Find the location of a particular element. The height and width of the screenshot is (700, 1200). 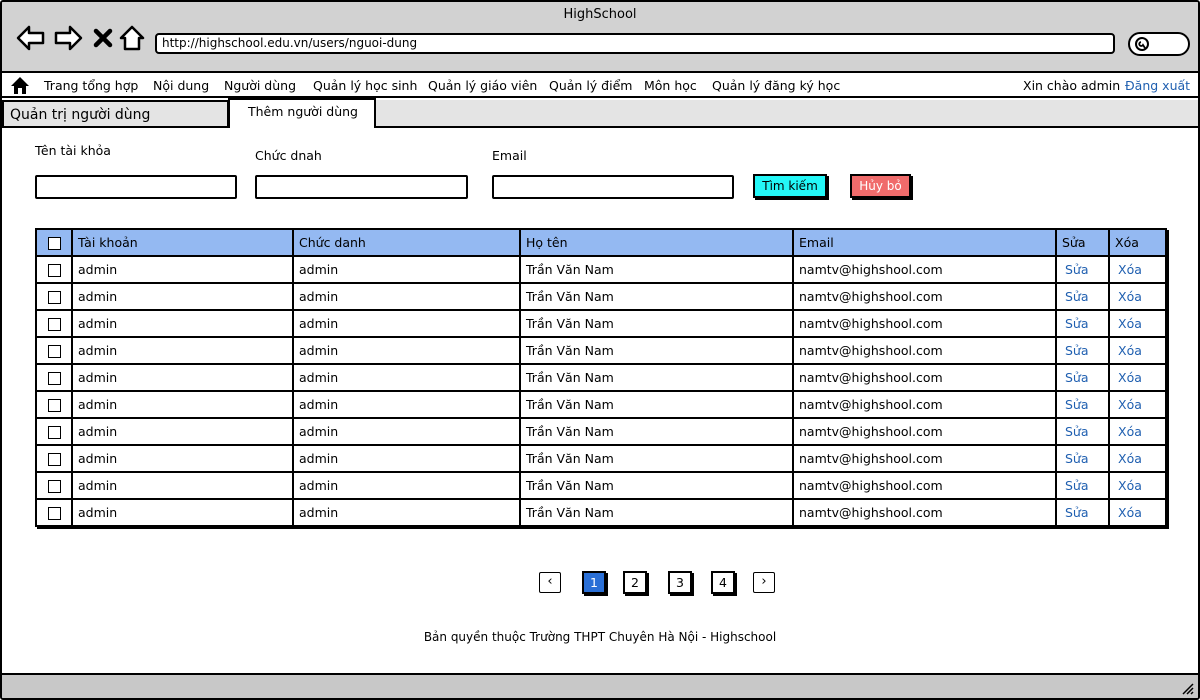

menu-item-grades: Quản lý điểm is located at coordinates (590, 85).